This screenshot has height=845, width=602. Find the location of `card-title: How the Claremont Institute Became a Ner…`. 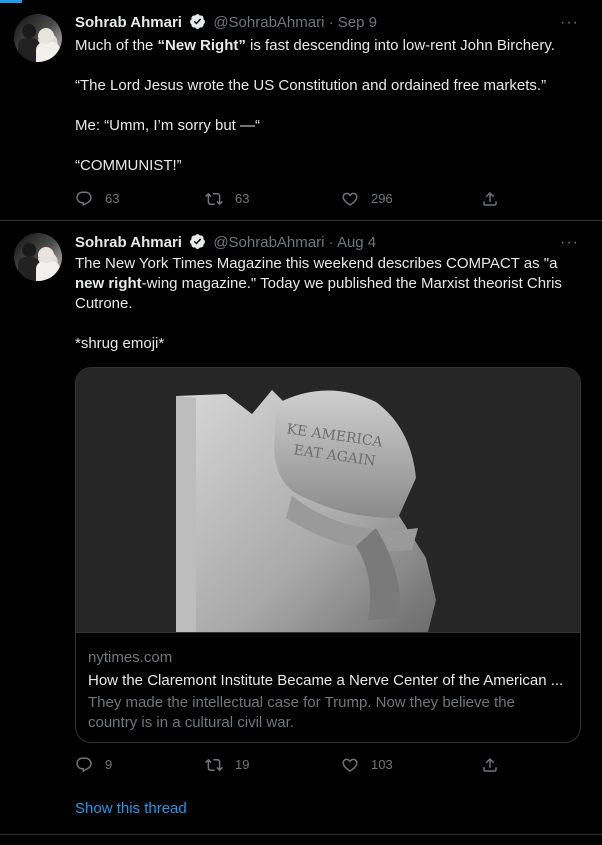

card-title: How the Claremont Institute Became a Ner… is located at coordinates (330, 681).